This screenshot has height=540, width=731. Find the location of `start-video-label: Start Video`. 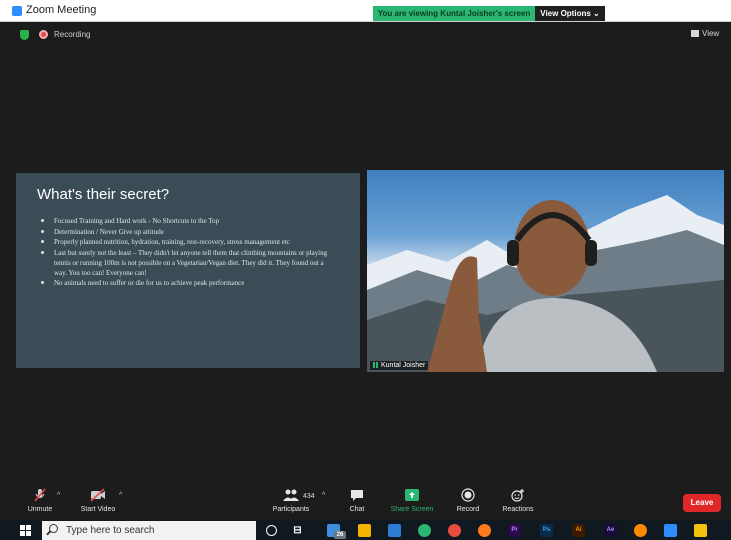

start-video-label: Start Video is located at coordinates (98, 509).